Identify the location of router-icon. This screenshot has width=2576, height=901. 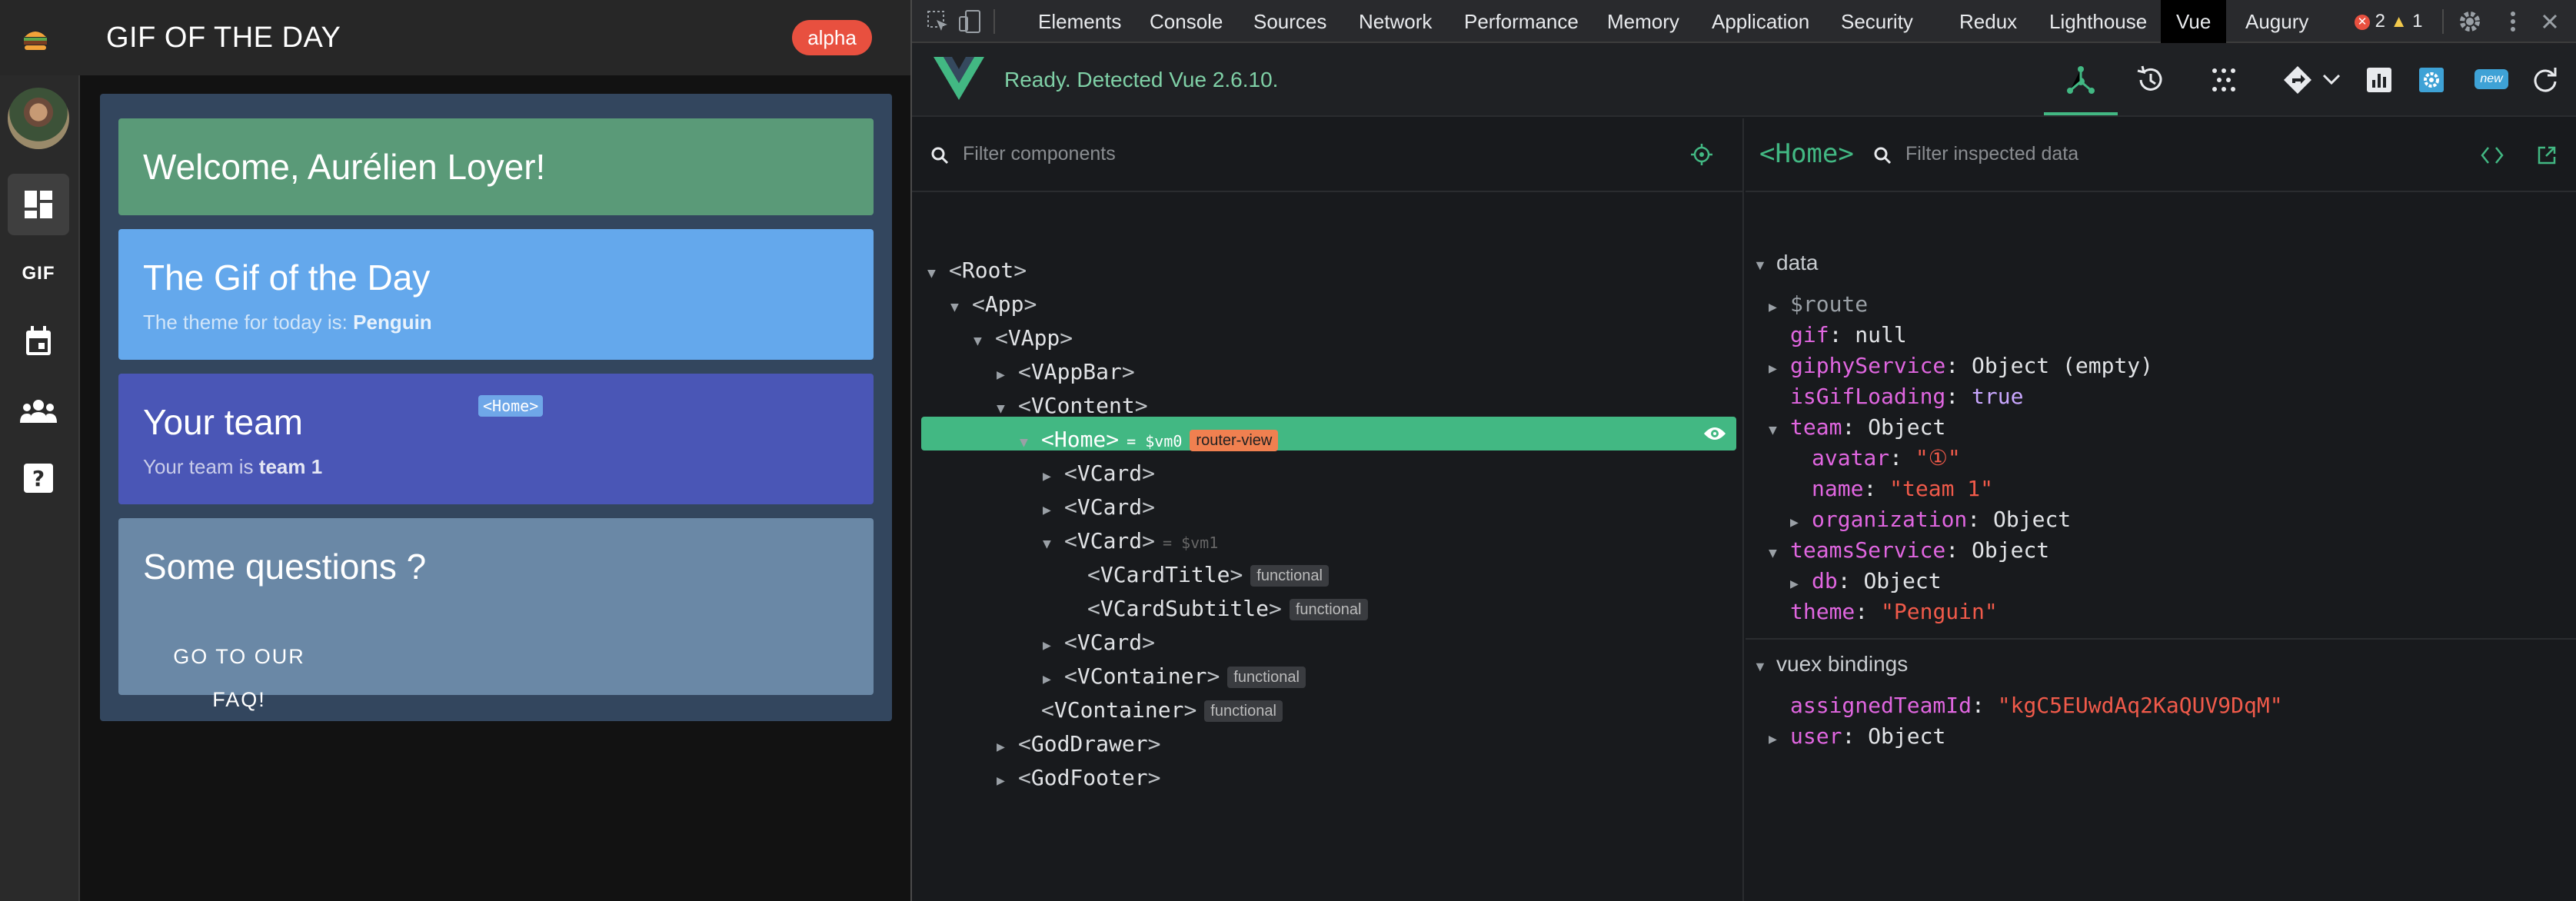
(2297, 80).